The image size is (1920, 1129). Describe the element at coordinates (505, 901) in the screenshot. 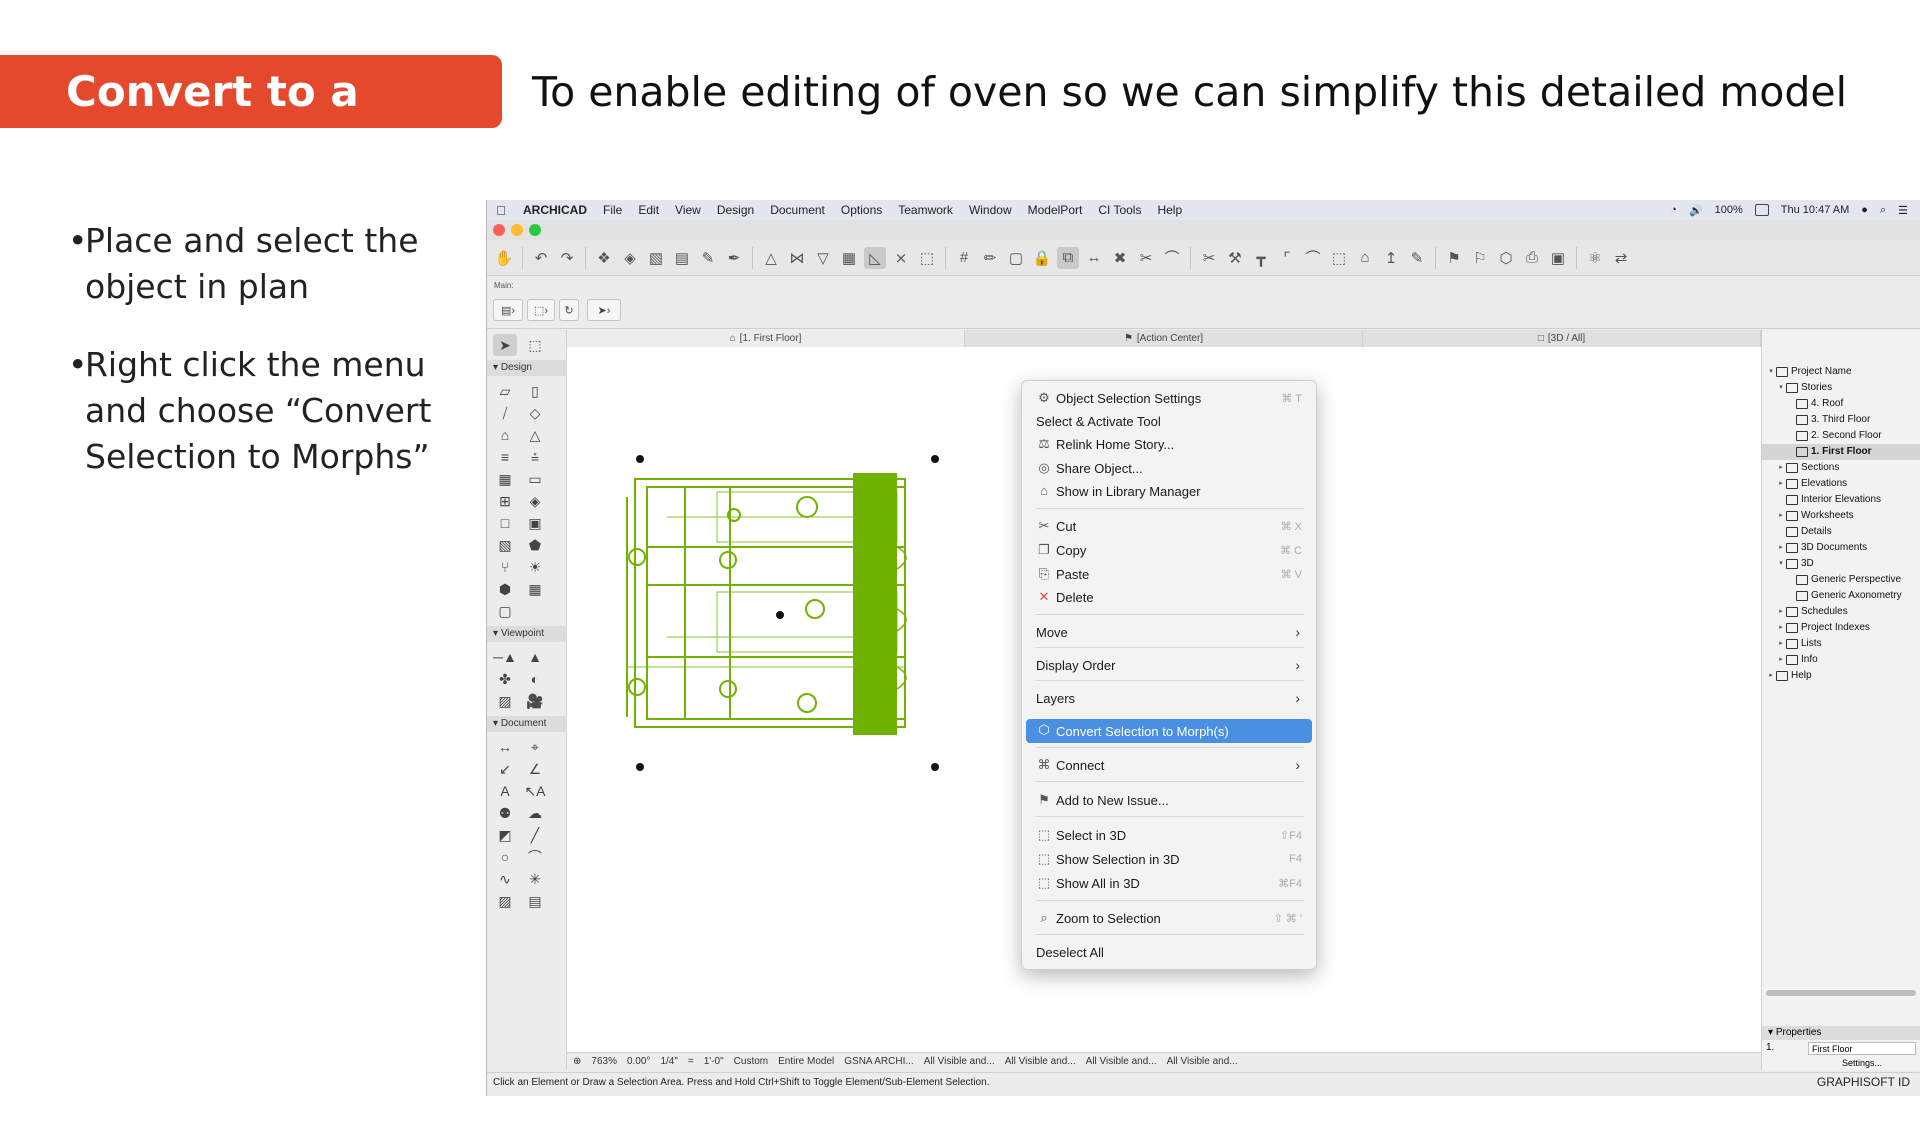

I see `figure-tool-icon: ▨` at that location.